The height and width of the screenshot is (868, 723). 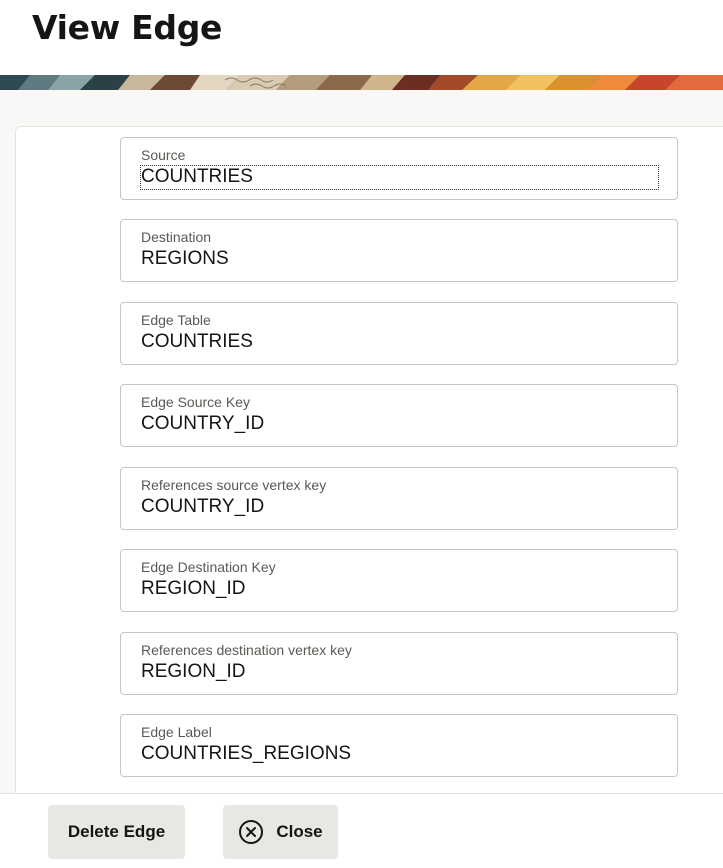 I want to click on edge-label-value: COUNTRIES_REGIONS, so click(x=246, y=754).